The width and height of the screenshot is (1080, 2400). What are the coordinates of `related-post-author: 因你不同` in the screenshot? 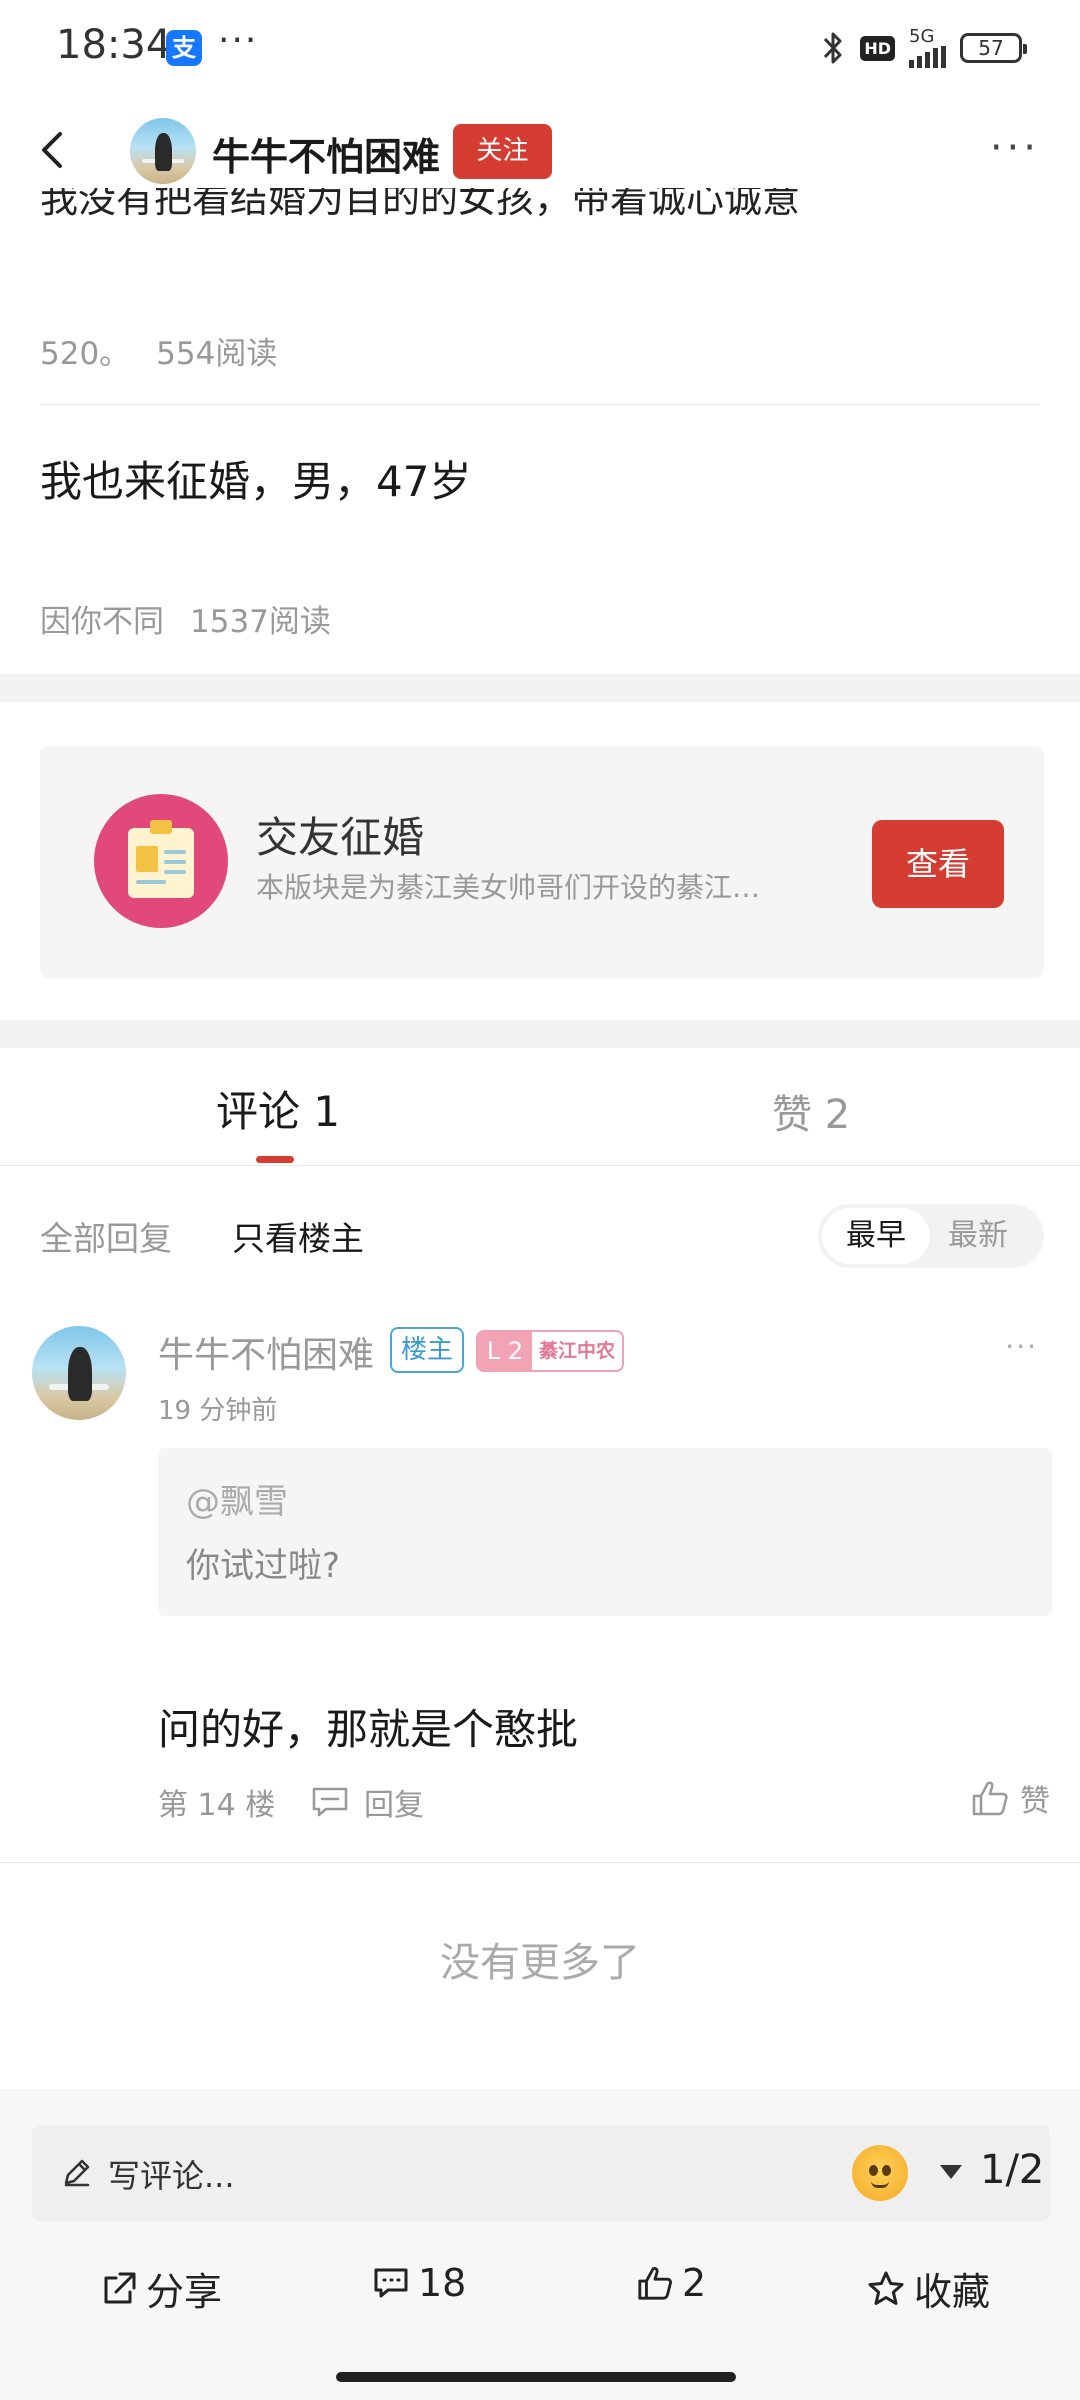 It's located at (102, 622).